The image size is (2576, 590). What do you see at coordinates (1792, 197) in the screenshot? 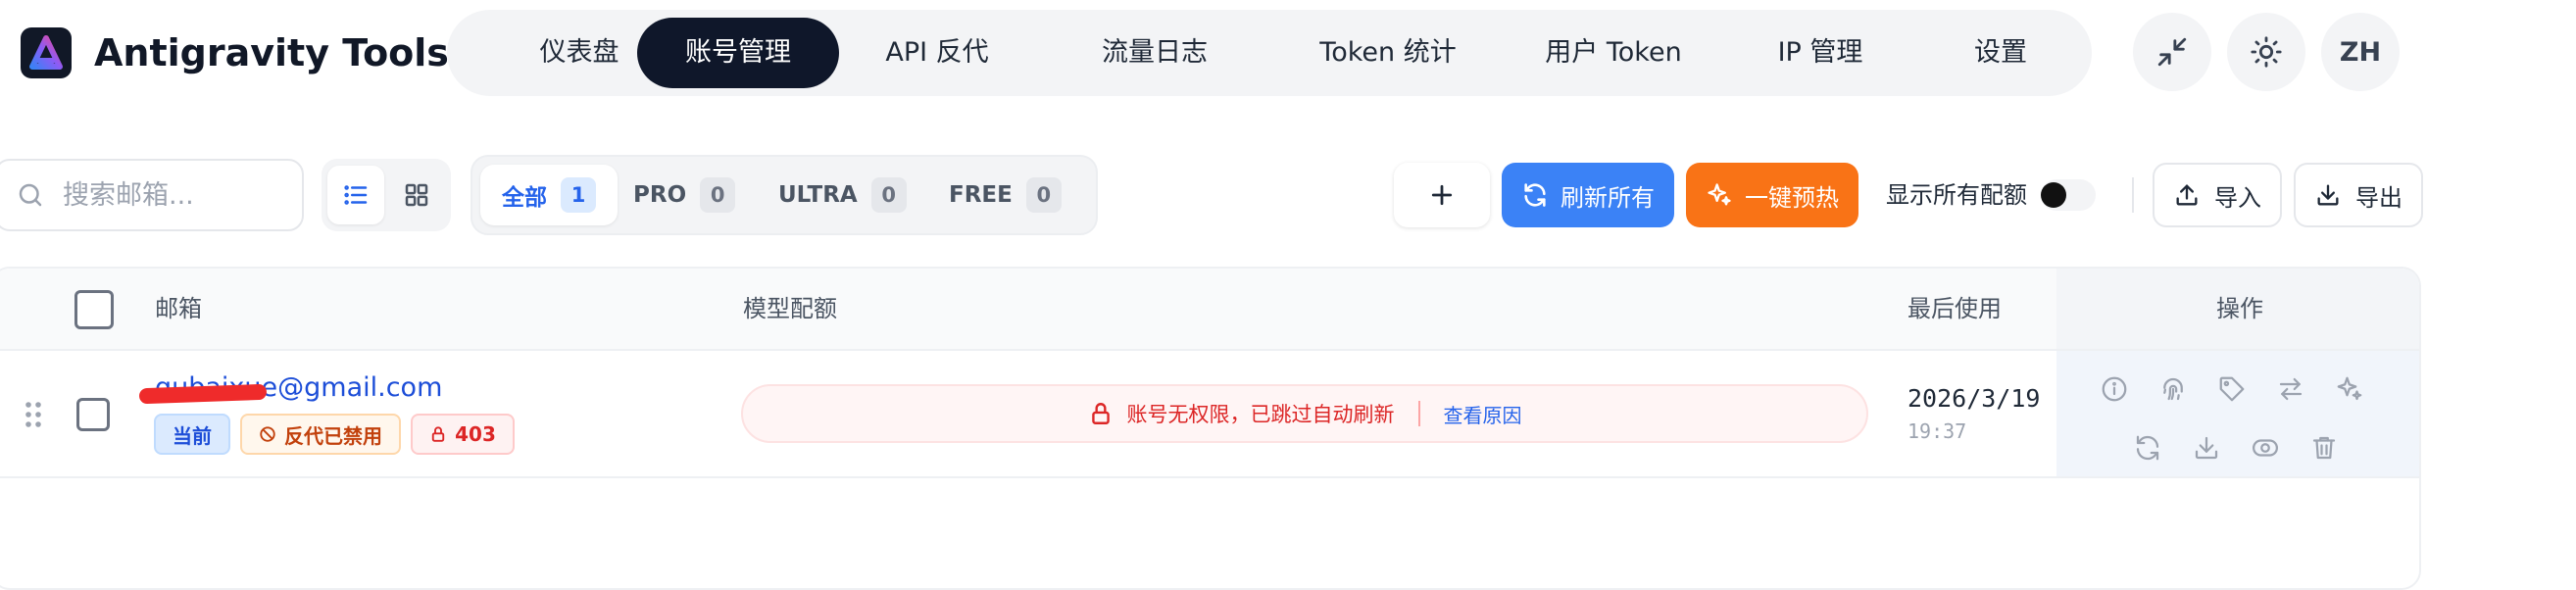
I see `warmup-label: 一键预热` at bounding box center [1792, 197].